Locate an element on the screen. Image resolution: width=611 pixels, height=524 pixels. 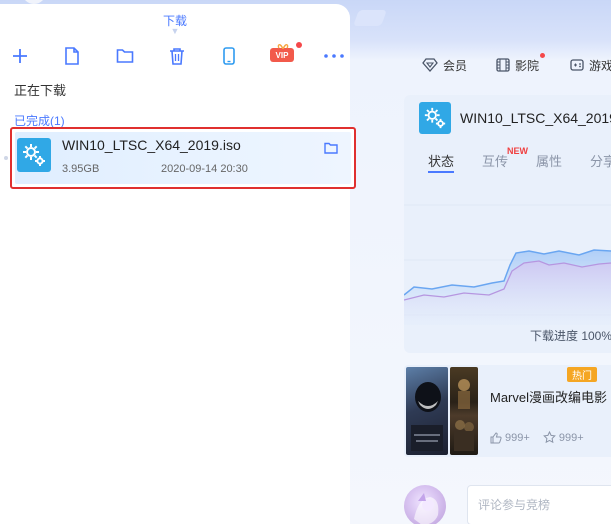
more-dots-icon is located at coordinates (334, 56).